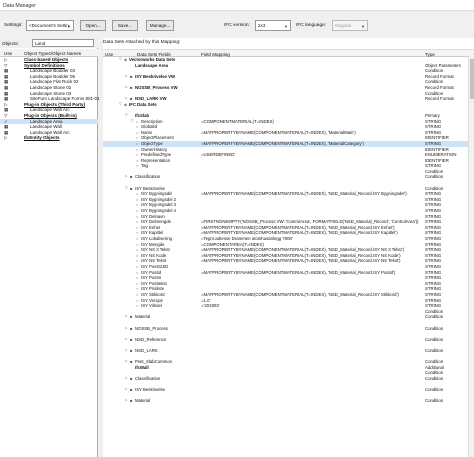 Image resolution: width=474 pixels, height=457 pixels. I want to click on objects-filter-row: Objects: Land, so click(49, 43).